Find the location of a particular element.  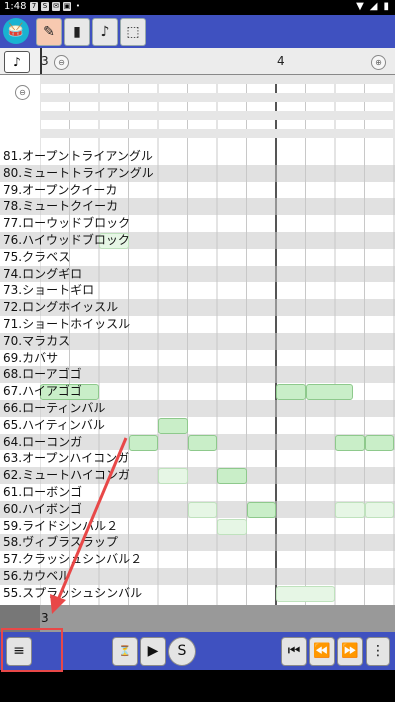

annotation-arrow is located at coordinates (89, 525).